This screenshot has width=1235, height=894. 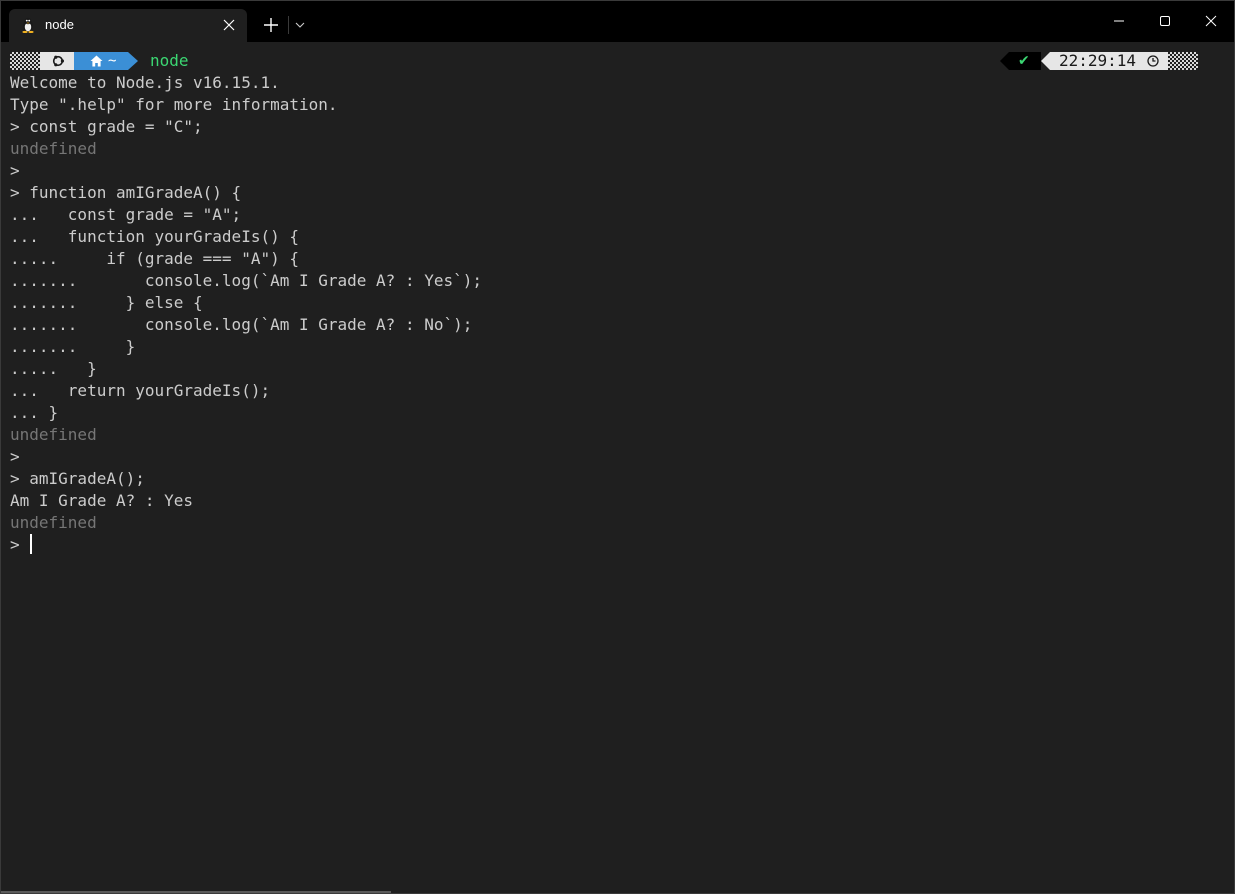 I want to click on terminal-input-line: >, so click(x=610, y=545).